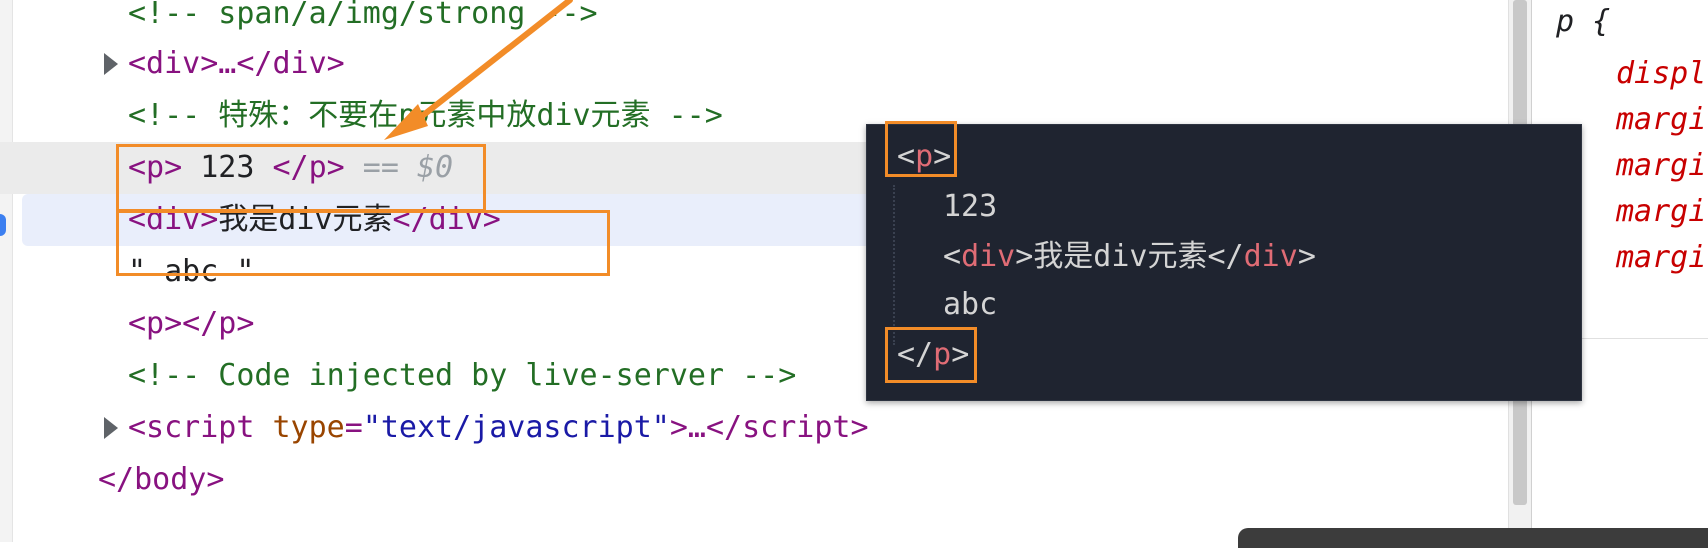  Describe the element at coordinates (363, 243) in the screenshot. I see `annotation-box-div` at that location.